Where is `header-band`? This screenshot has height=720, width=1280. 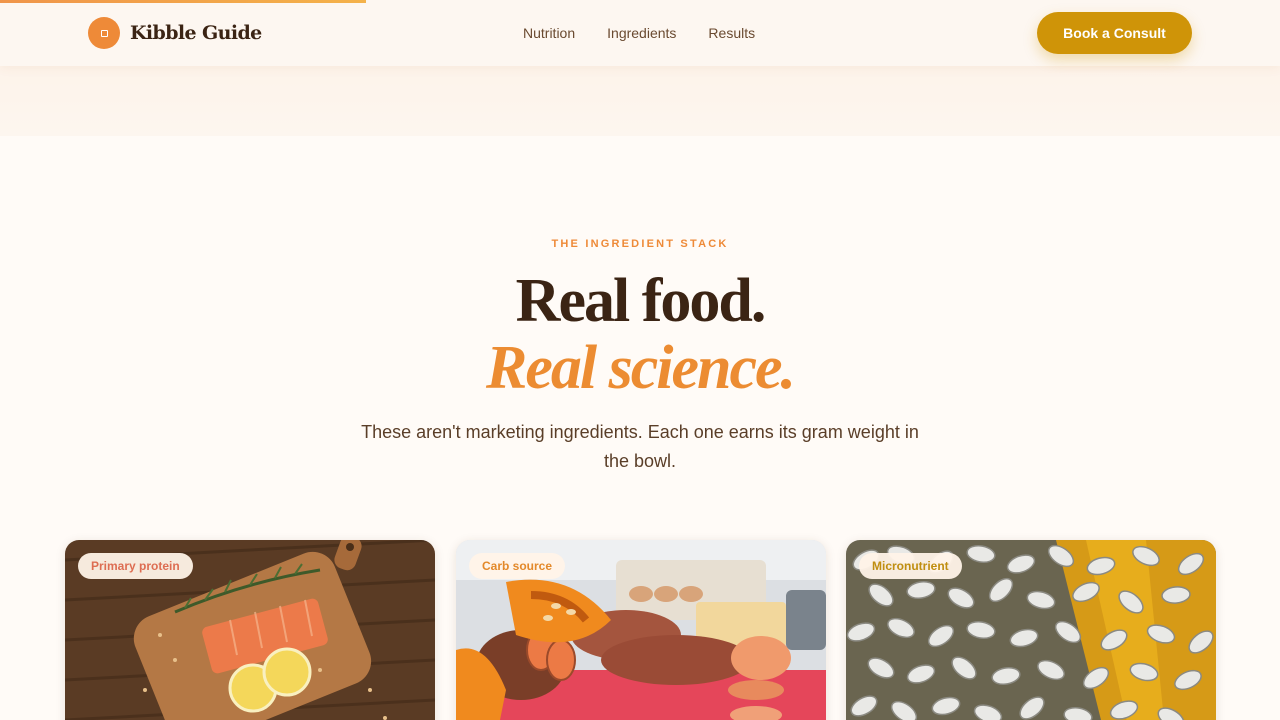 header-band is located at coordinates (640, 101).